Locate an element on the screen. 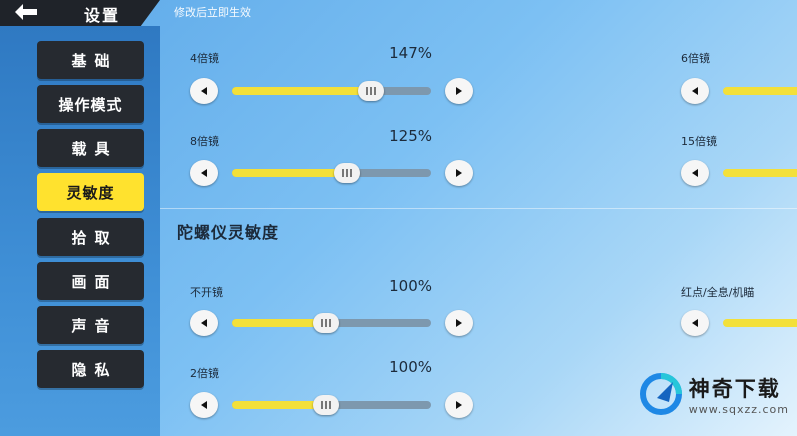  section-title: 陀螺仪灵敏度 is located at coordinates (228, 232).